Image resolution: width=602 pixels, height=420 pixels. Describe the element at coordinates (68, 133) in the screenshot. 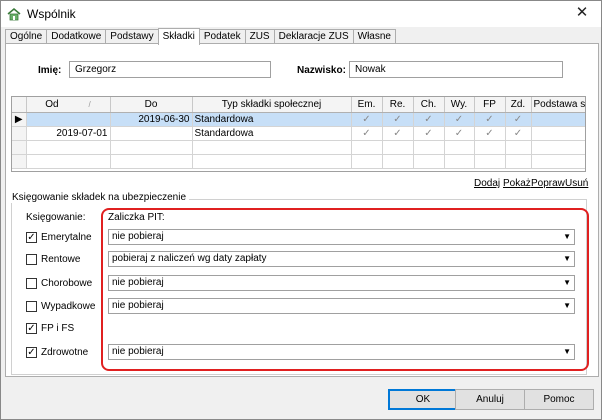

I see `cell-od: 2019-07-01` at that location.